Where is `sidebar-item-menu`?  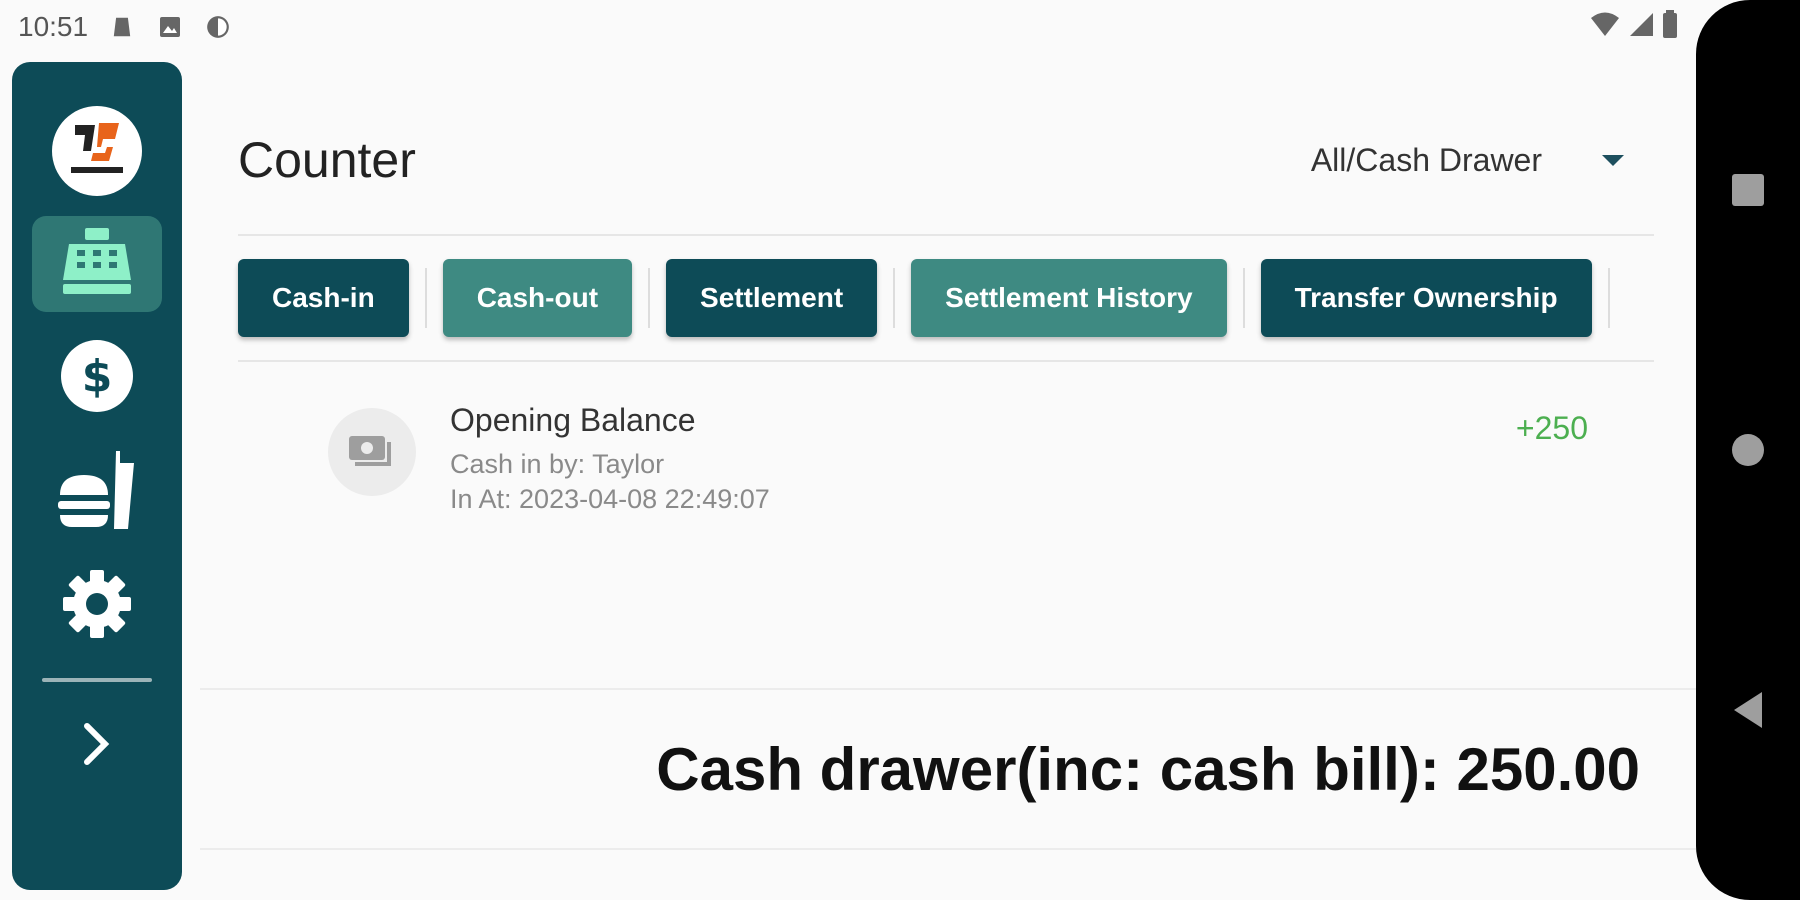
sidebar-item-menu is located at coordinates (97, 492).